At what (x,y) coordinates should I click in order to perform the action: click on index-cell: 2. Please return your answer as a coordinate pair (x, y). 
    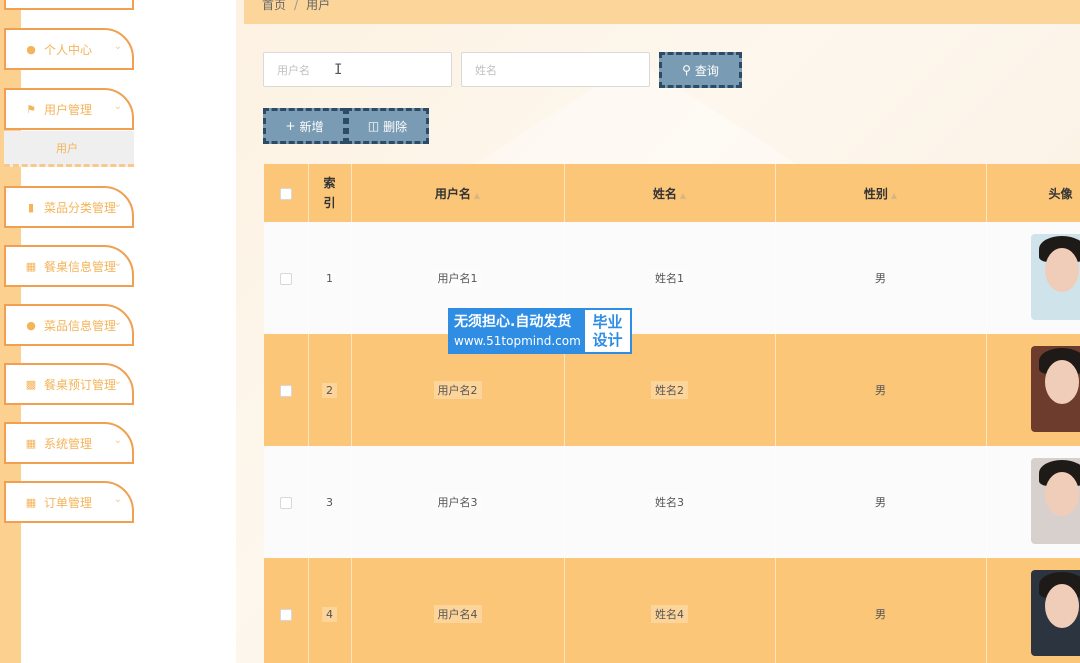
    Looking at the image, I should click on (330, 390).